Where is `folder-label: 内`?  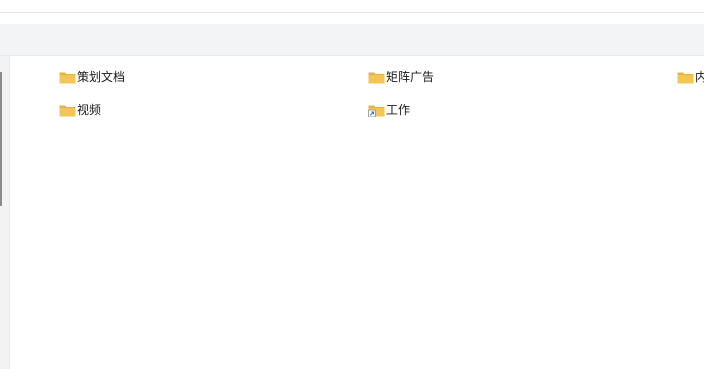 folder-label: 内 is located at coordinates (699, 77).